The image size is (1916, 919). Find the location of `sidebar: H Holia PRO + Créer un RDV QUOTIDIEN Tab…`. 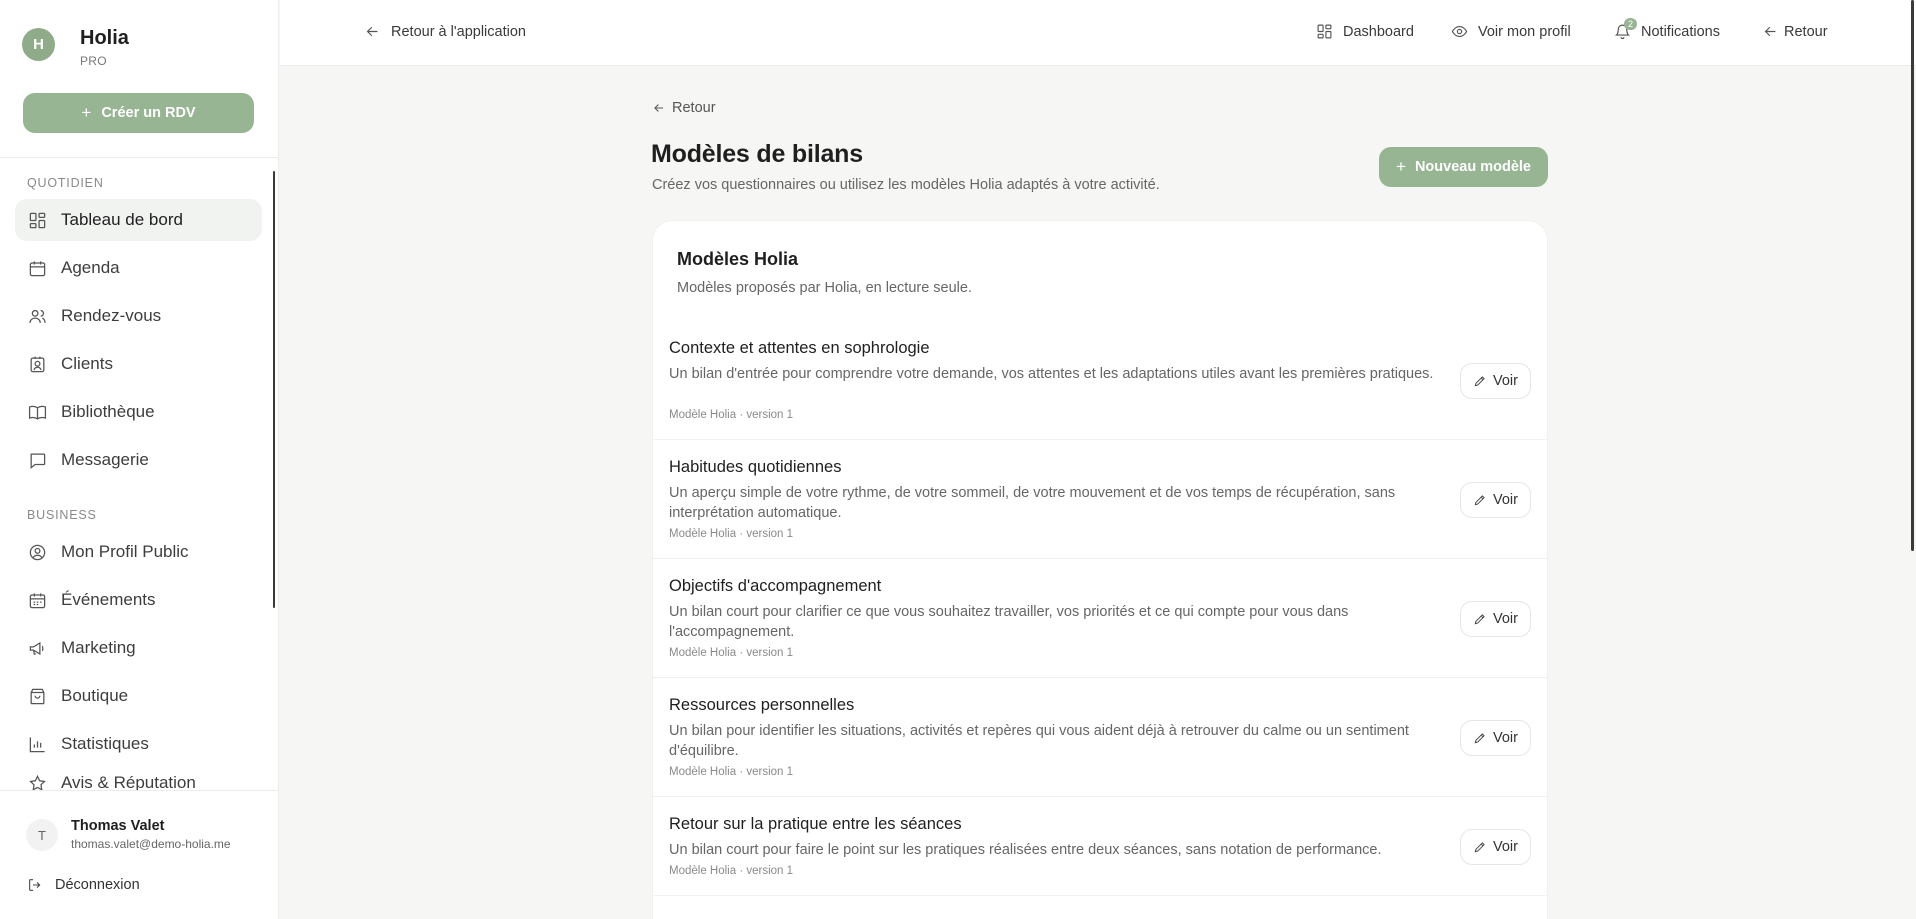

sidebar: H Holia PRO + Créer un RDV QUOTIDIEN Tab… is located at coordinates (139, 459).